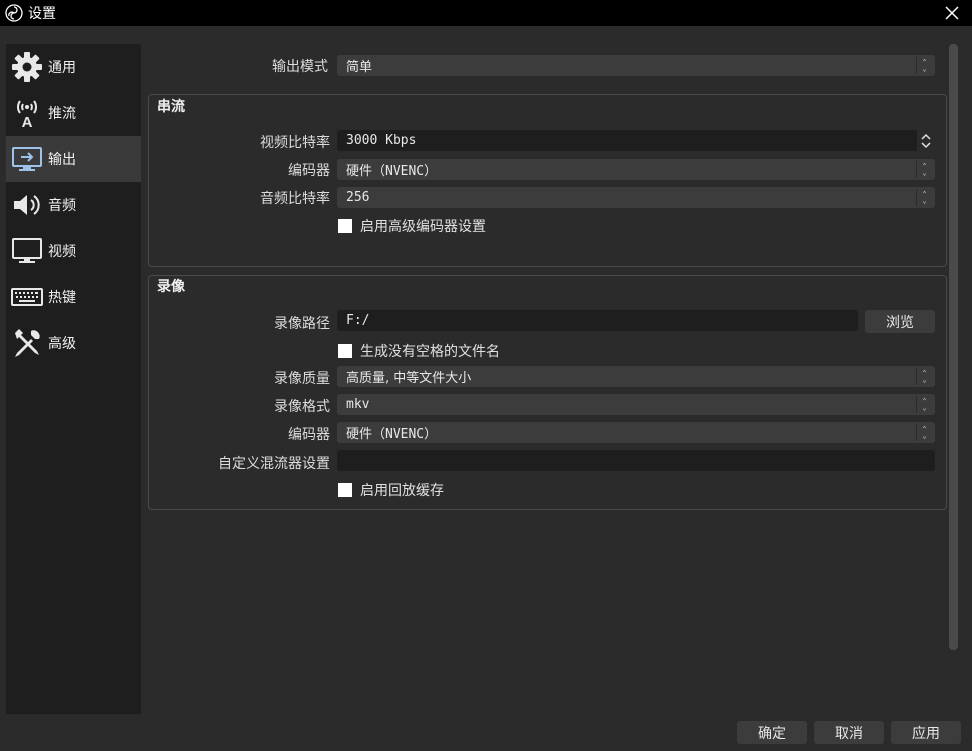  Describe the element at coordinates (62, 344) in the screenshot. I see `sidebar-item-label: 高级` at that location.